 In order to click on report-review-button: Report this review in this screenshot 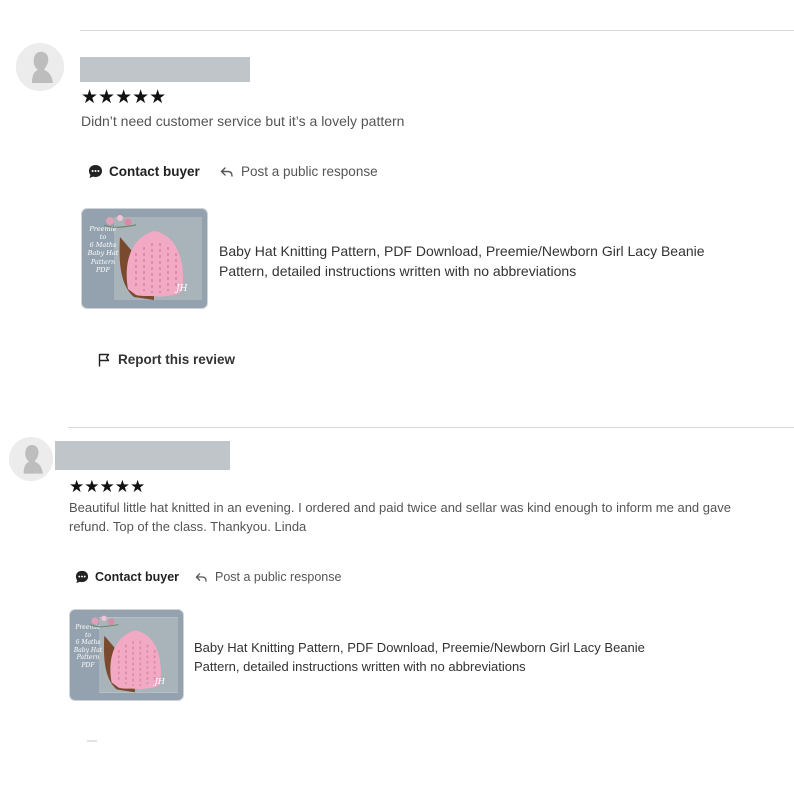, I will do `click(166, 359)`.